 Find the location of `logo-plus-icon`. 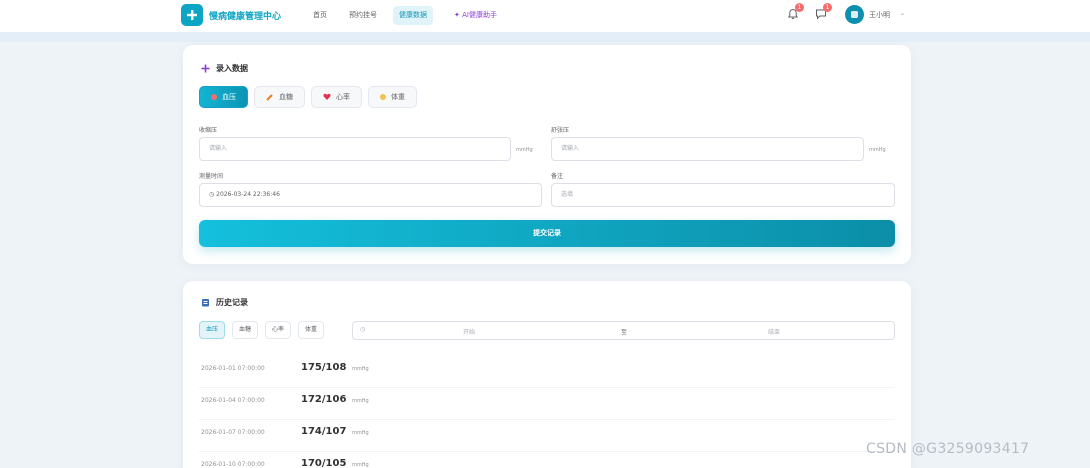

logo-plus-icon is located at coordinates (192, 15).